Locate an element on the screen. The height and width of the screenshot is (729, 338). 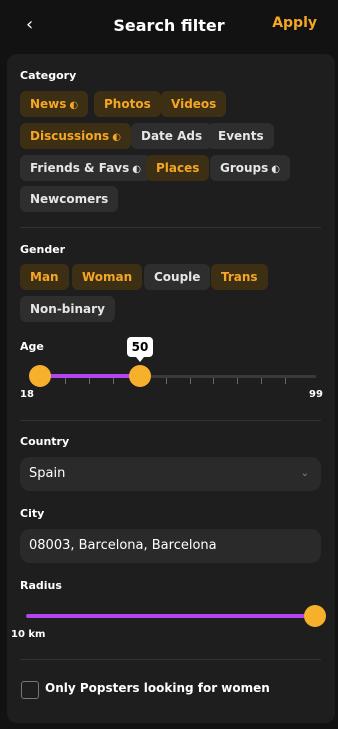
chip-discussions: Discussions ◐ is located at coordinates (75, 136).